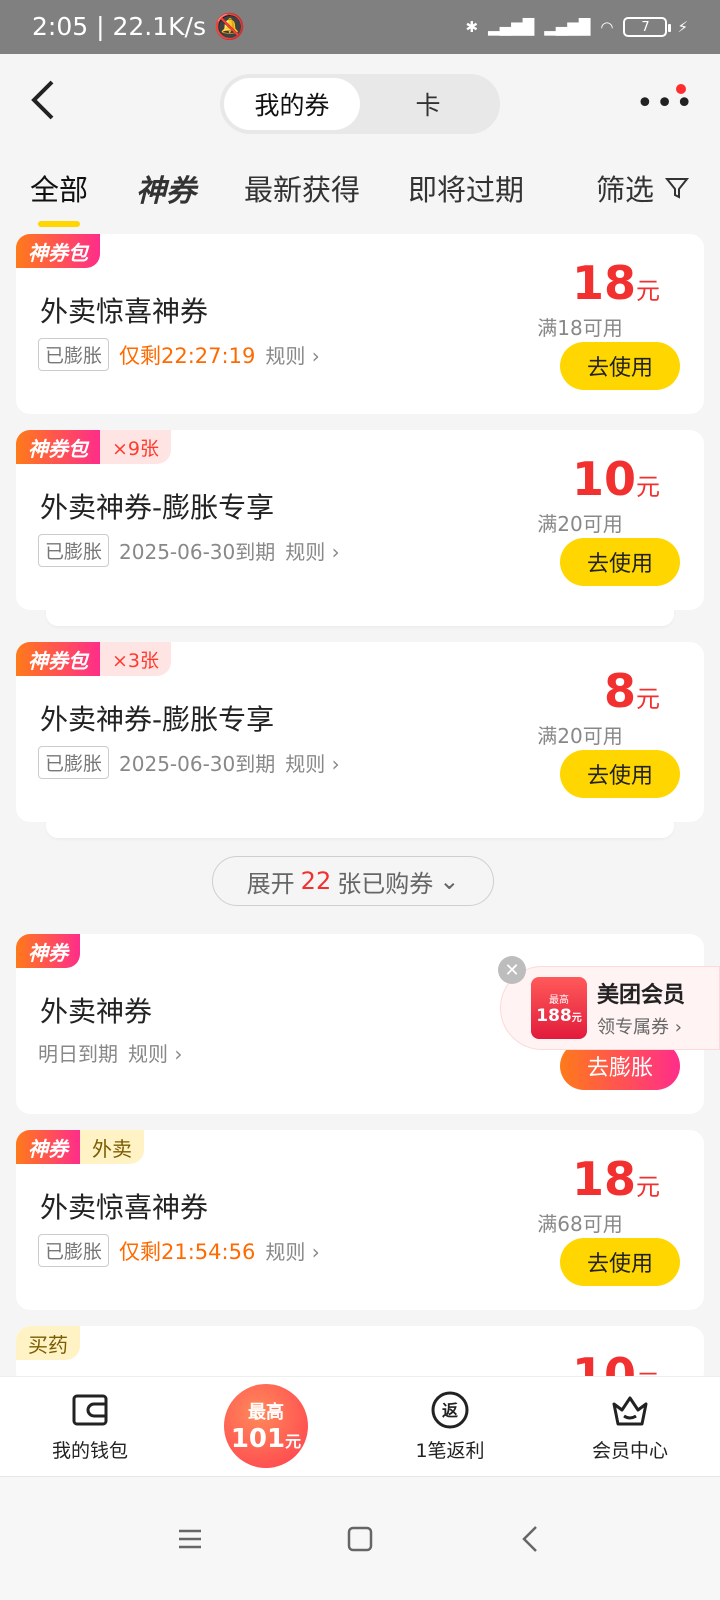 The width and height of the screenshot is (720, 1600). Describe the element at coordinates (554, 1015) in the screenshot. I see `promo-ticket-value: 188` at that location.